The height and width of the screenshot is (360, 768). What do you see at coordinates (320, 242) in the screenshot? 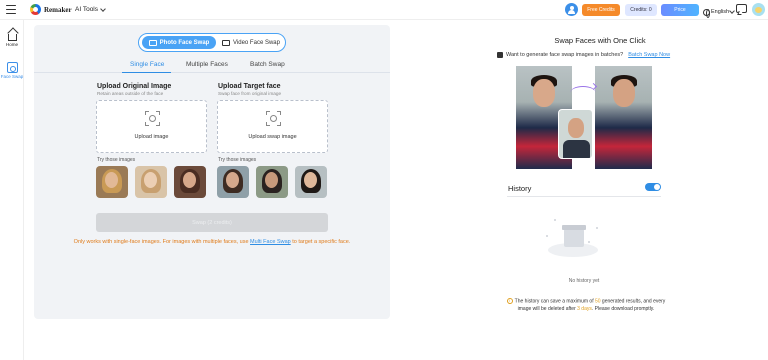
I see `notice-text-2: to target a specific face.` at bounding box center [320, 242].